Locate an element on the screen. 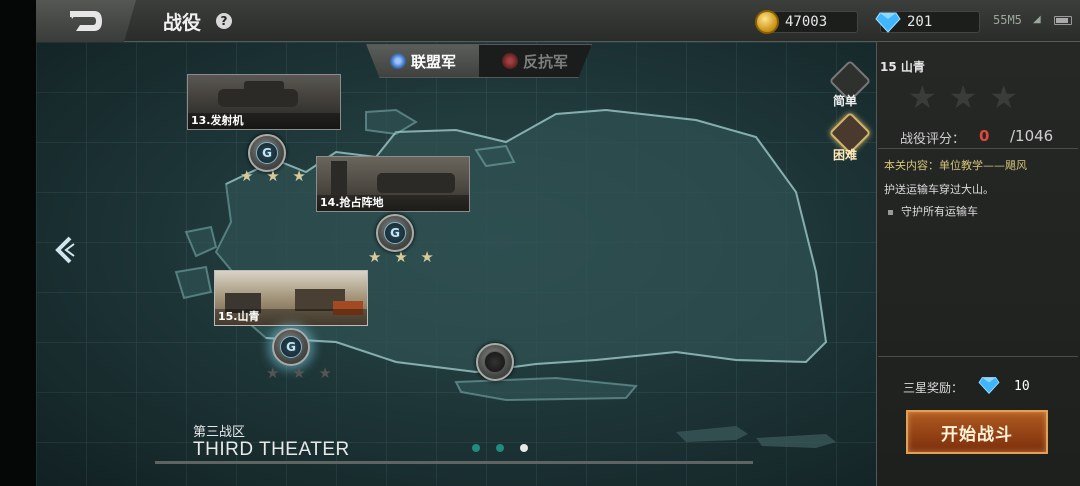 The image size is (1080, 486). gem-balance: 201 is located at coordinates (927, 22).